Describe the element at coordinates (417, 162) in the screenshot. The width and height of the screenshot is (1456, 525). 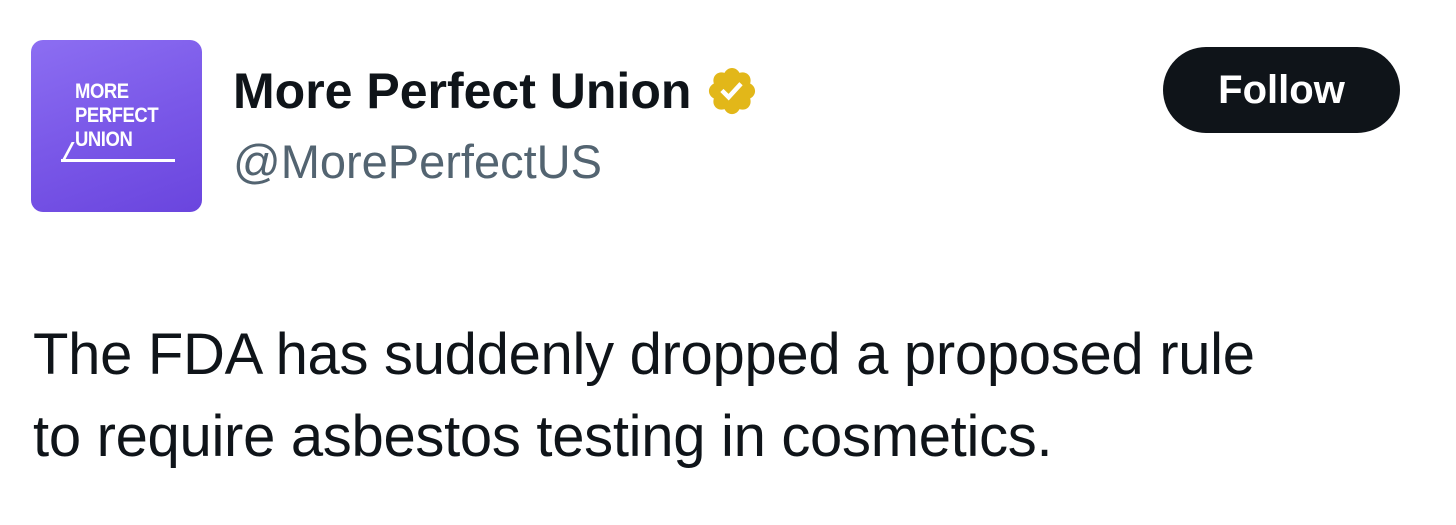
I see `author-handle: @MorePerfectUS` at that location.